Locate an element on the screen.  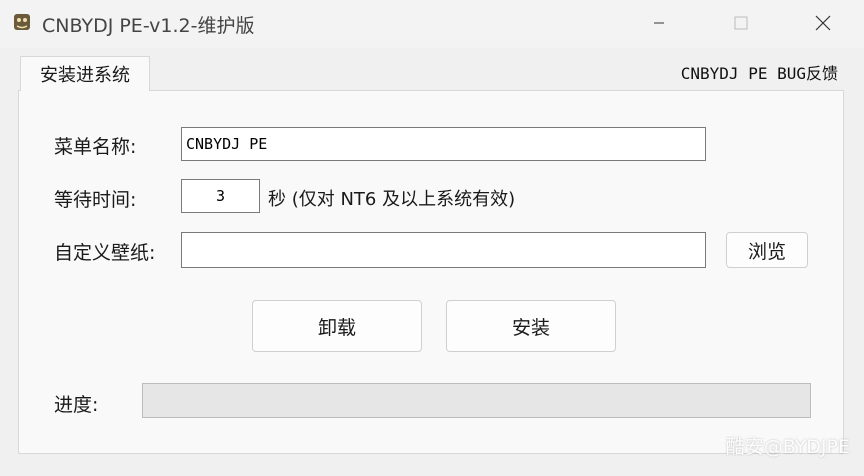
minimize-button is located at coordinates (659, 23).